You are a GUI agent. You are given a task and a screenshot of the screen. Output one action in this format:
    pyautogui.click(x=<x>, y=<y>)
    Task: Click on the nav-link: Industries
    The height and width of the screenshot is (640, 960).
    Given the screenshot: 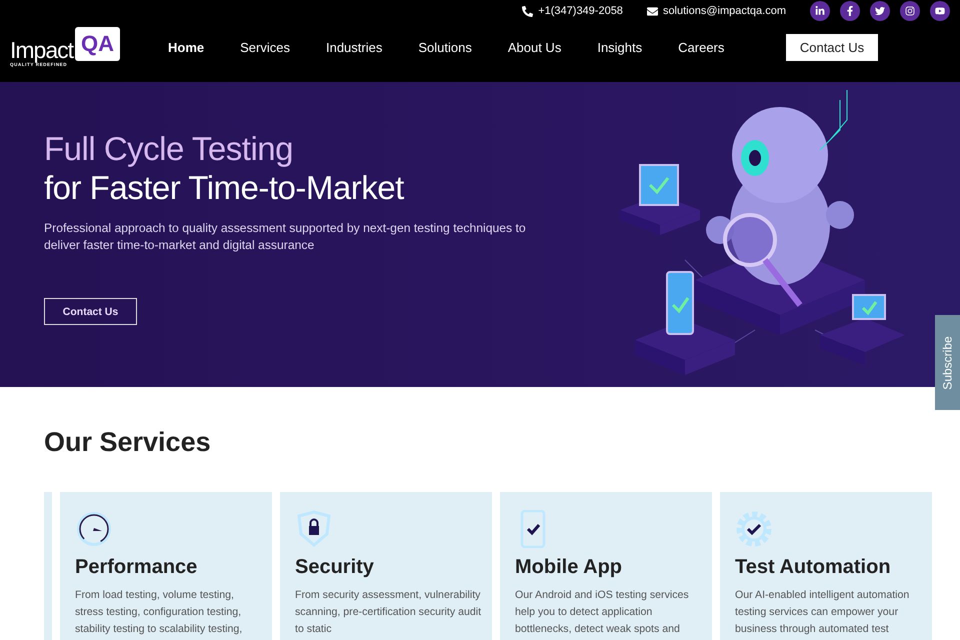 What is the action you would take?
    pyautogui.click(x=354, y=47)
    